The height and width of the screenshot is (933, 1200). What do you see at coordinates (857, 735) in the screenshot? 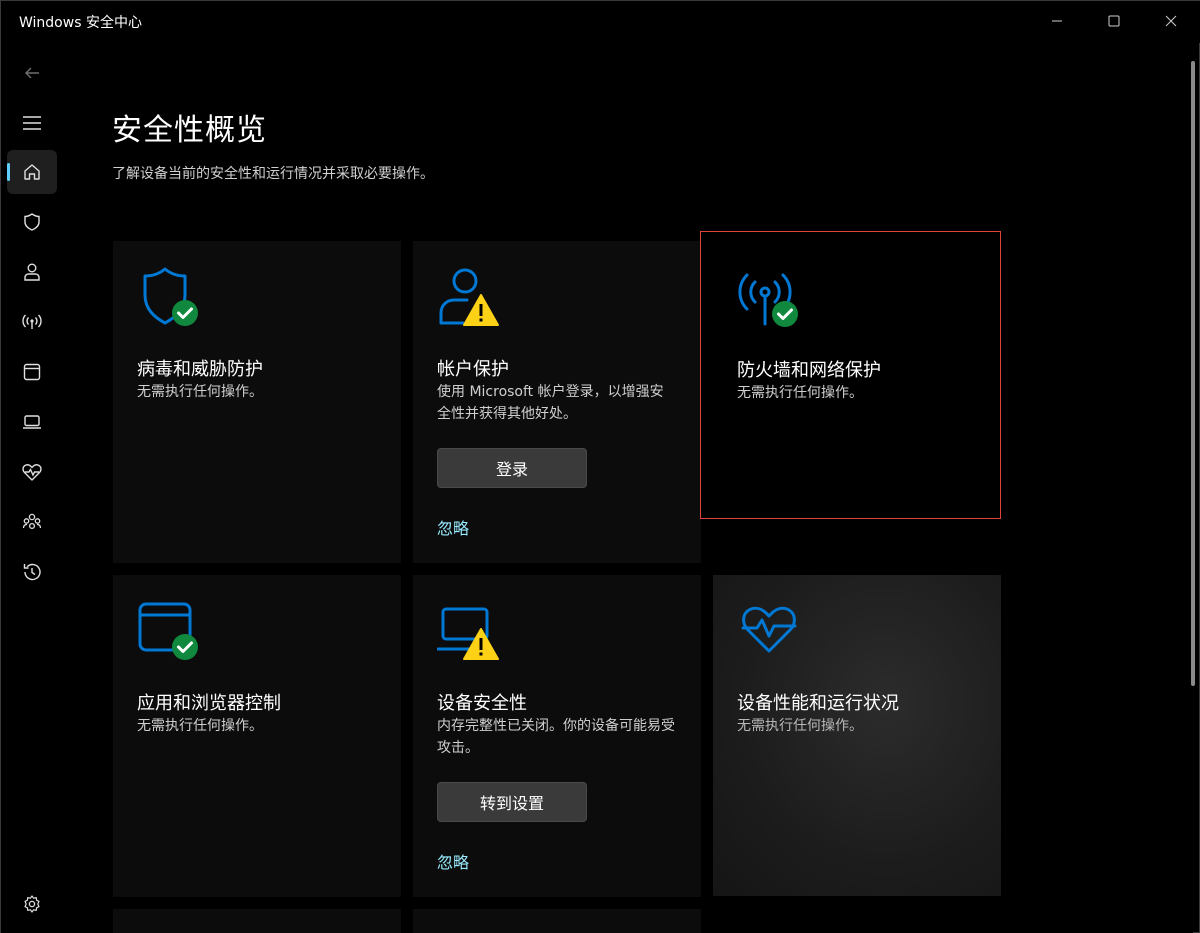
I see `card-device-performance-health: 设备性能和运行状况 无需执行任何操作。` at bounding box center [857, 735].